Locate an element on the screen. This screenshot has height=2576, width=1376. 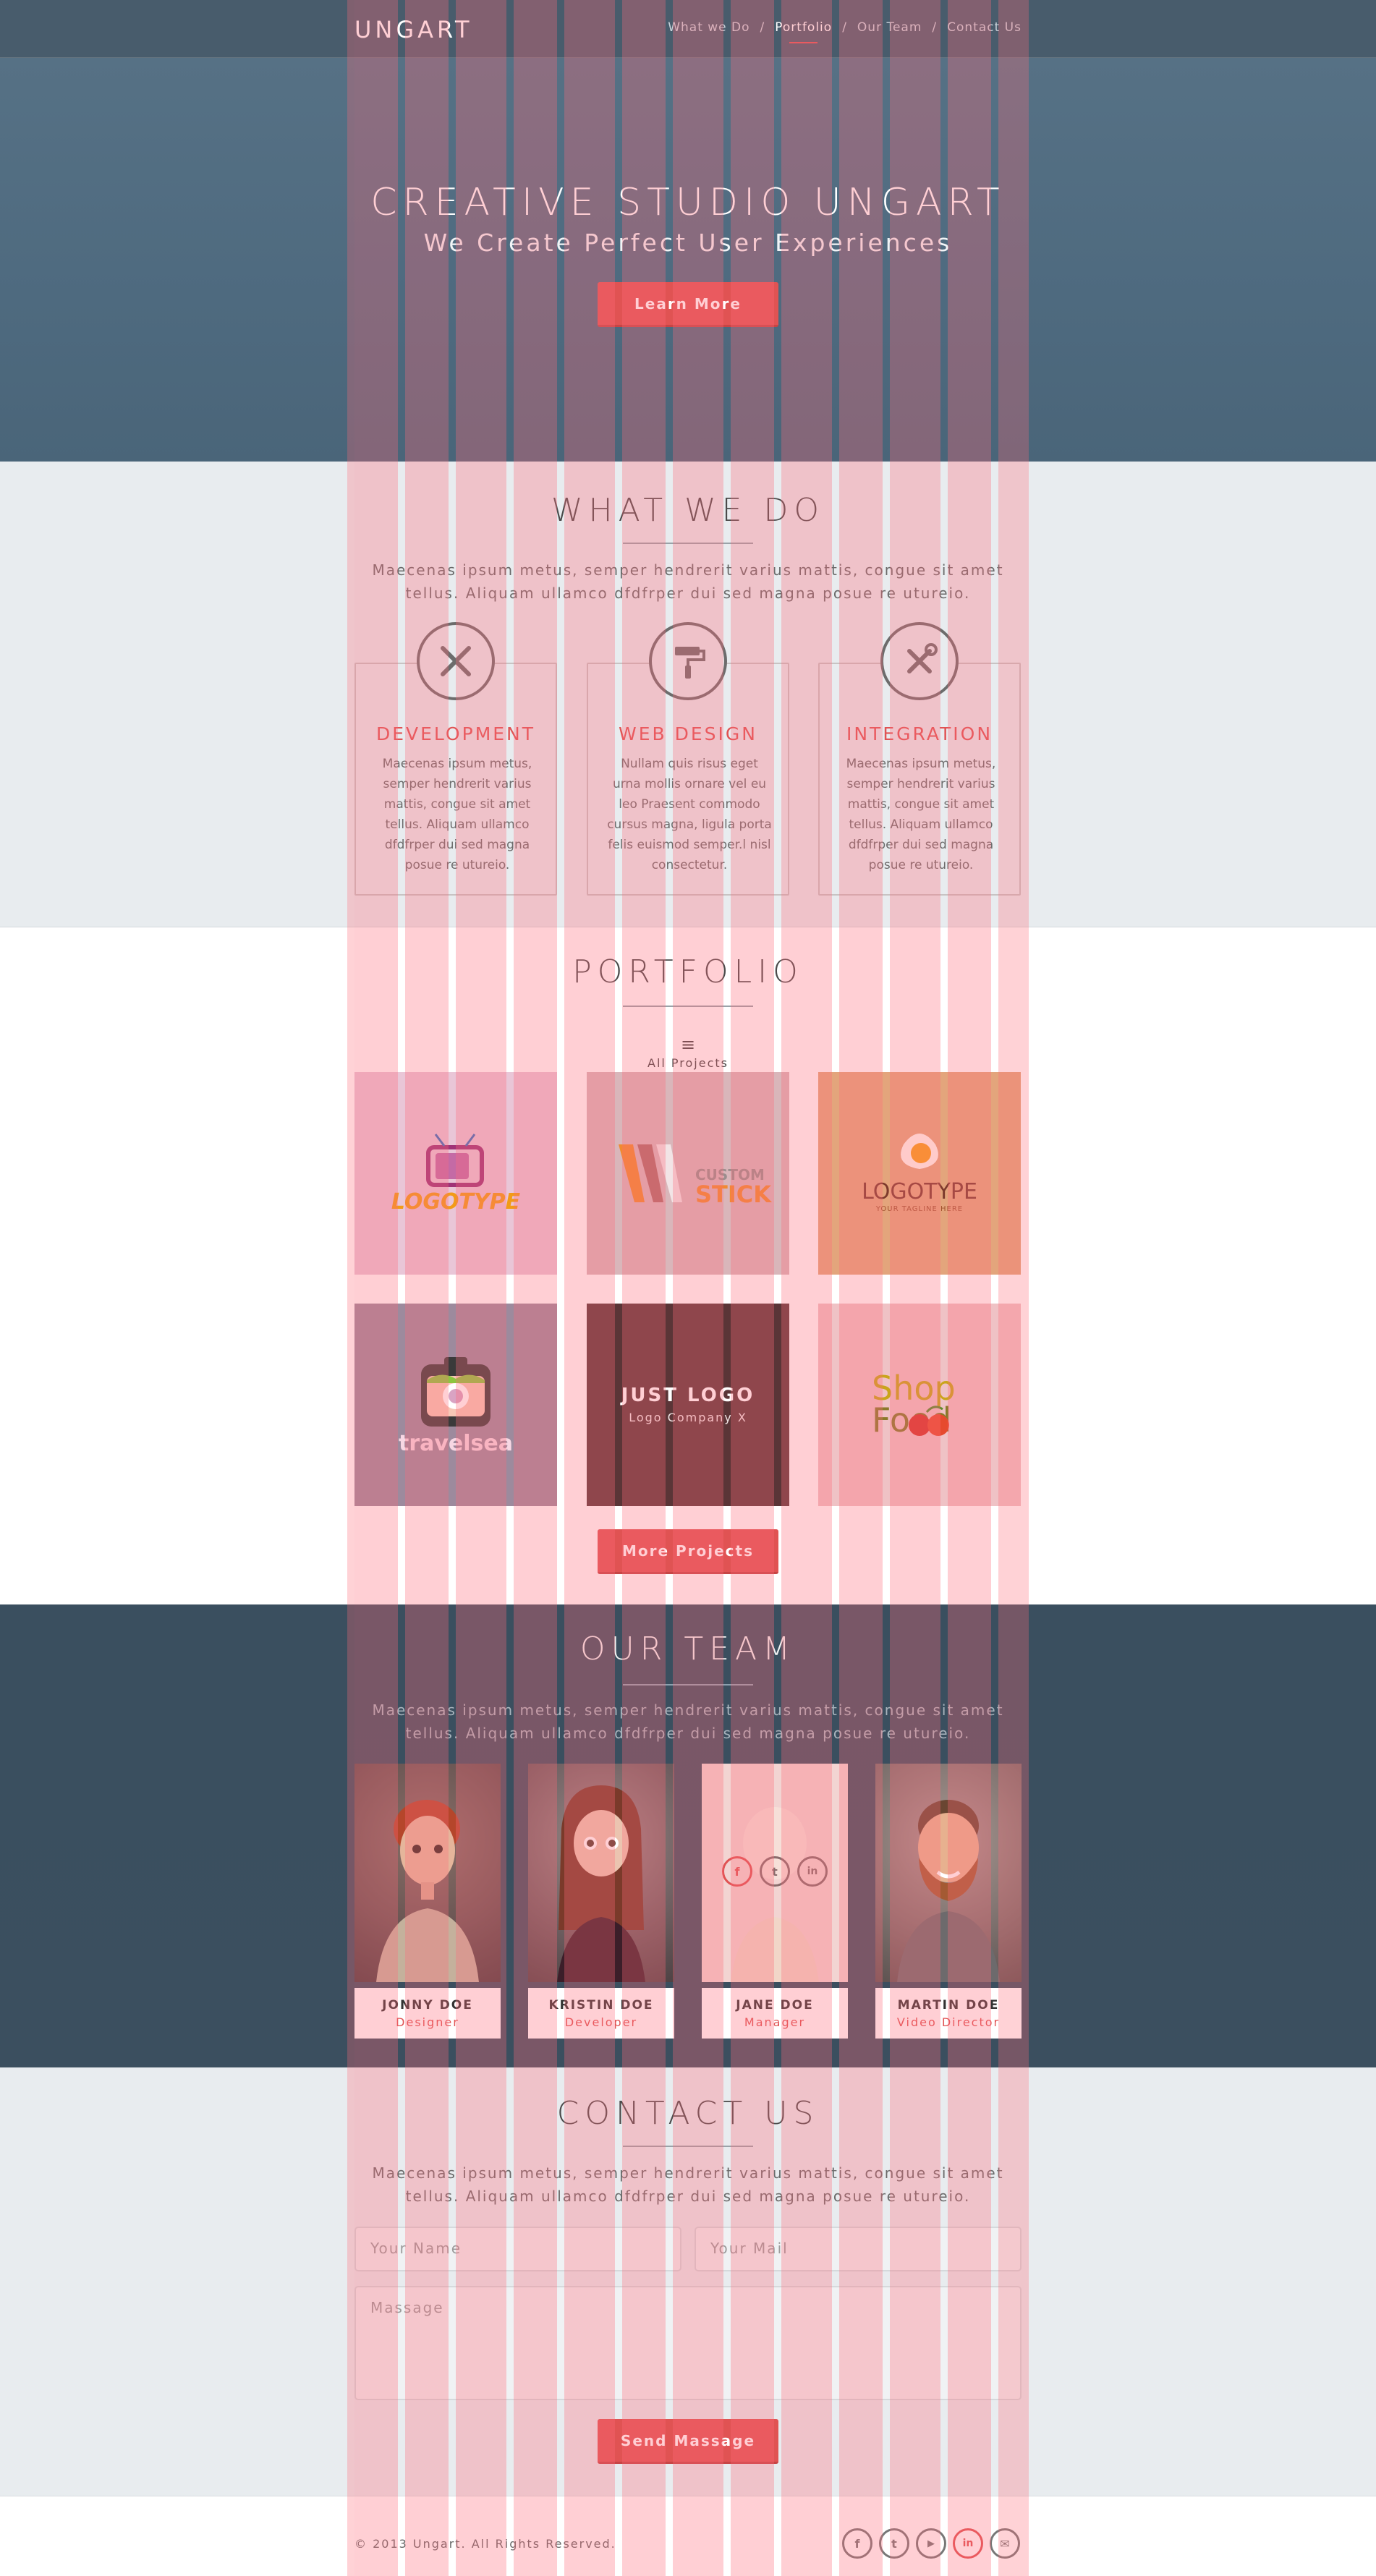
nav-item-portfolio: Portfolio is located at coordinates (803, 31).